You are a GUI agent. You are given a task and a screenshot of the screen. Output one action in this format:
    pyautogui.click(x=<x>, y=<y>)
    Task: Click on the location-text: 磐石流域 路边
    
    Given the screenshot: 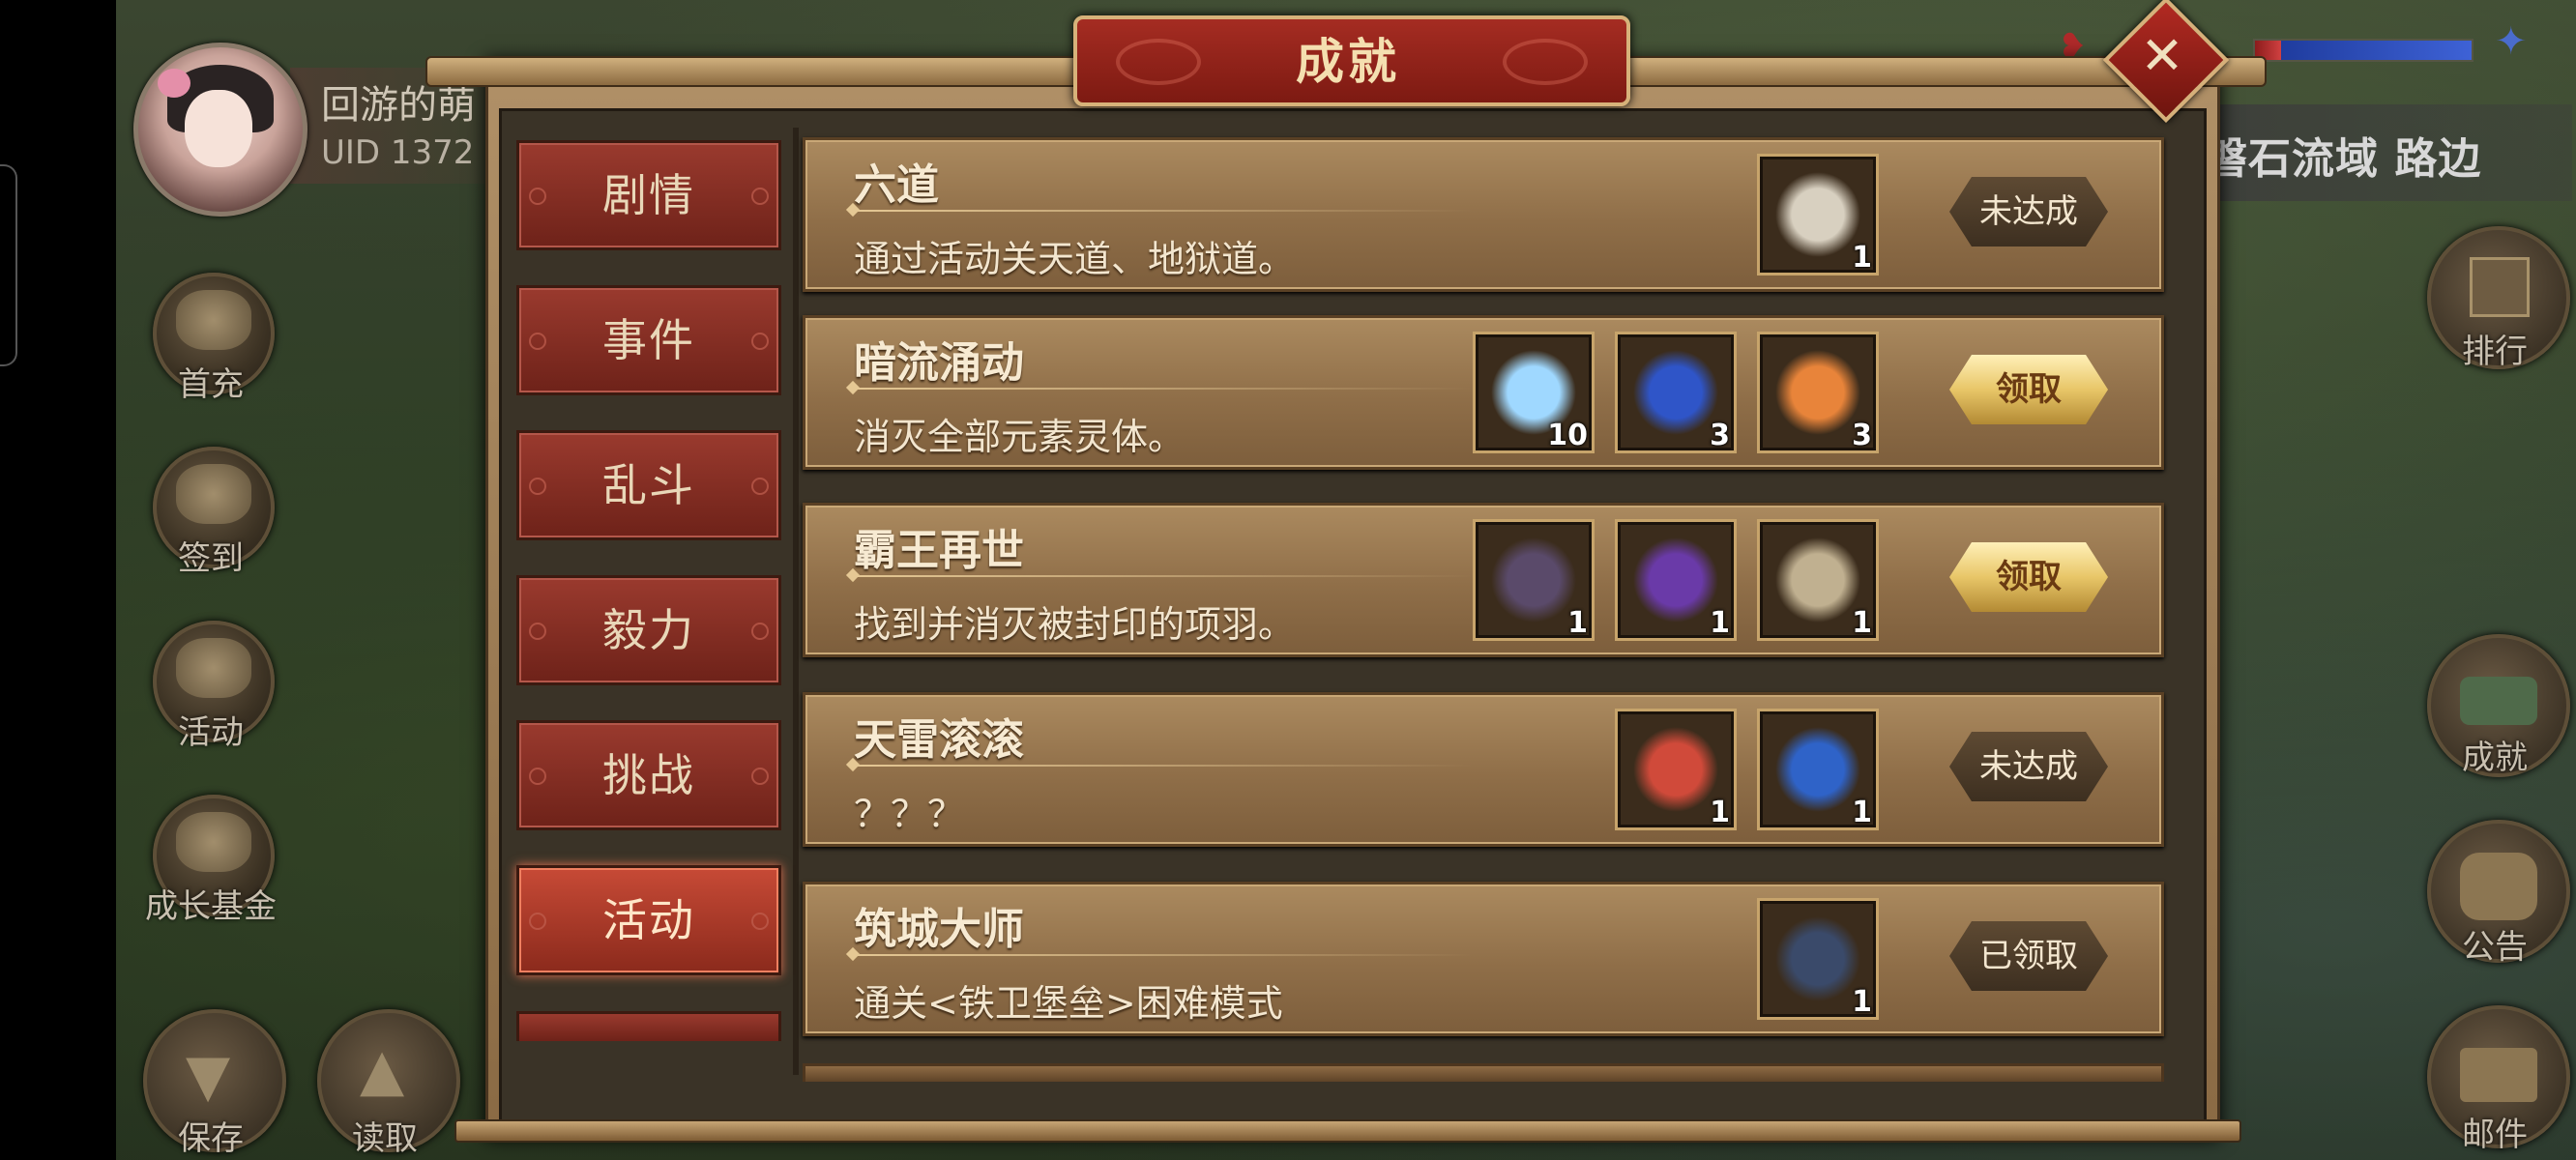 What is the action you would take?
    pyautogui.click(x=2343, y=159)
    